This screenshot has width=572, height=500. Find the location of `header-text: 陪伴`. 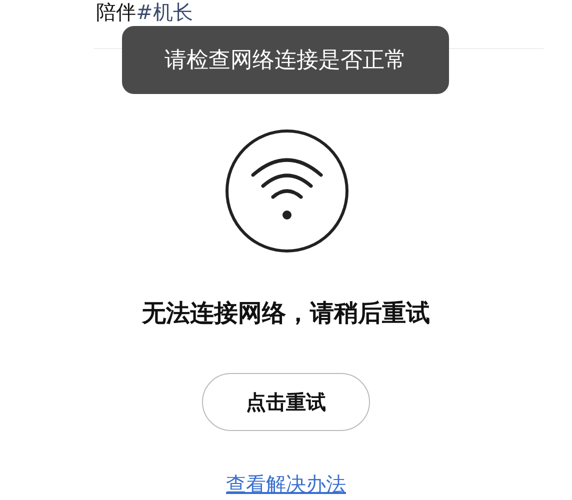

header-text: 陪伴 is located at coordinates (116, 12).